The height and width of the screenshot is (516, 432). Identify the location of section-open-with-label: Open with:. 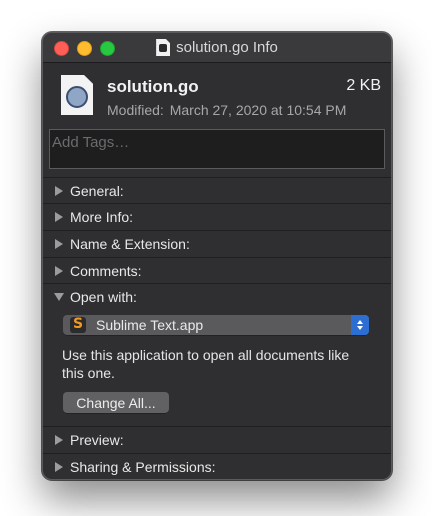
(103, 297).